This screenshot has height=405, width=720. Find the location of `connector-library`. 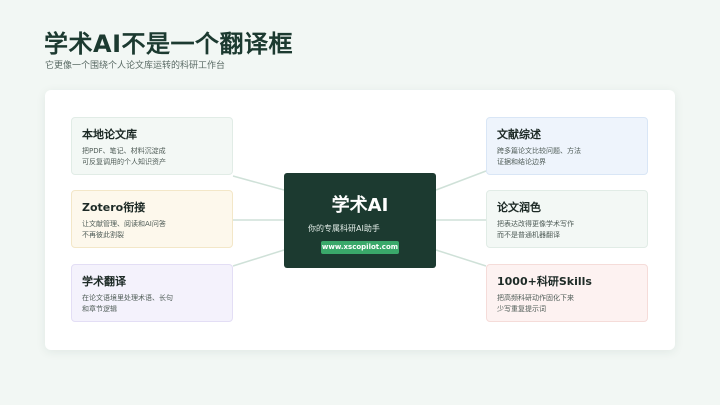

connector-library is located at coordinates (258, 183).